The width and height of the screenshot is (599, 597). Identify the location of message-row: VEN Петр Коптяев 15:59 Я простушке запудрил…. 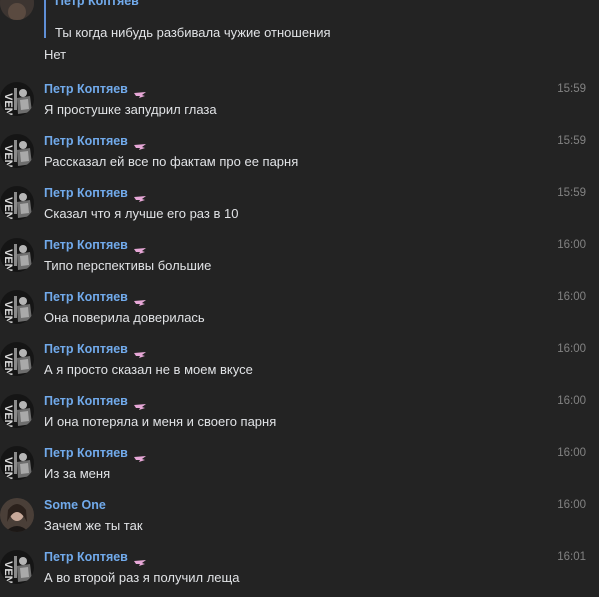
(299, 108).